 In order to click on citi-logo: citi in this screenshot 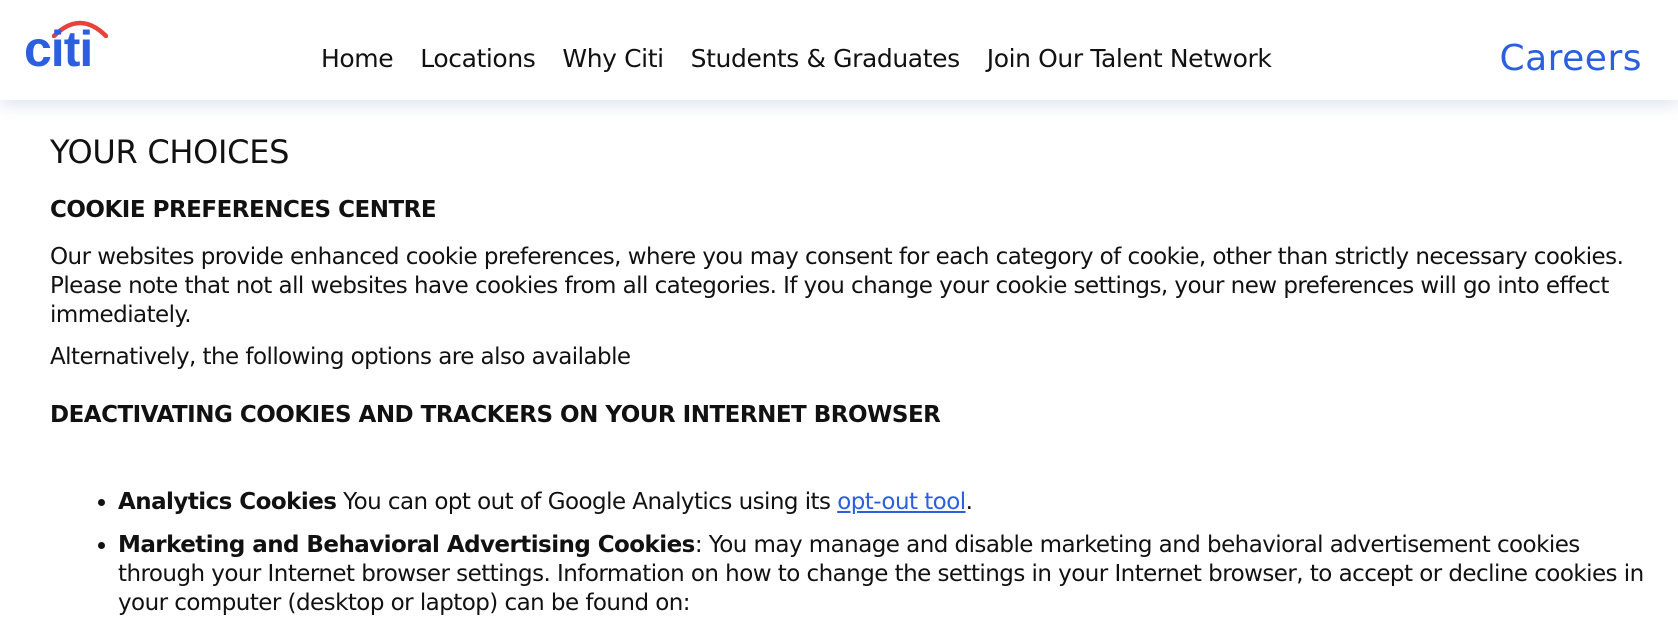, I will do `click(69, 46)`.